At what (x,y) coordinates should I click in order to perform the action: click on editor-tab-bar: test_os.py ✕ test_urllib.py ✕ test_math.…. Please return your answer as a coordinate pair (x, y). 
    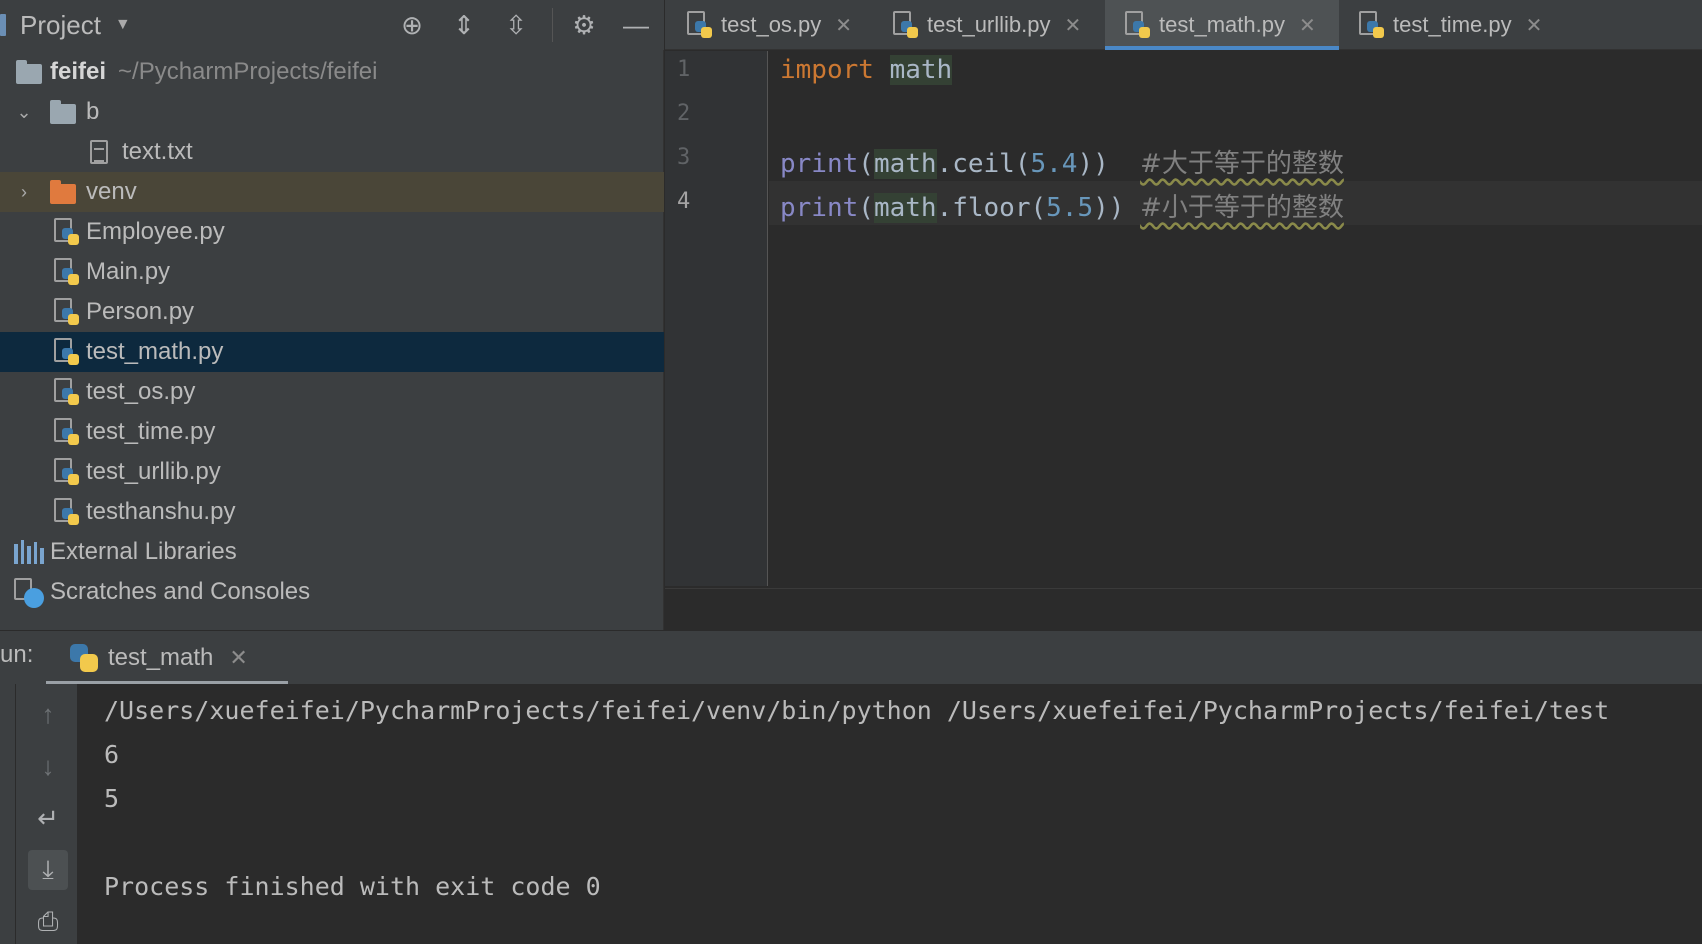
    Looking at the image, I should click on (1183, 25).